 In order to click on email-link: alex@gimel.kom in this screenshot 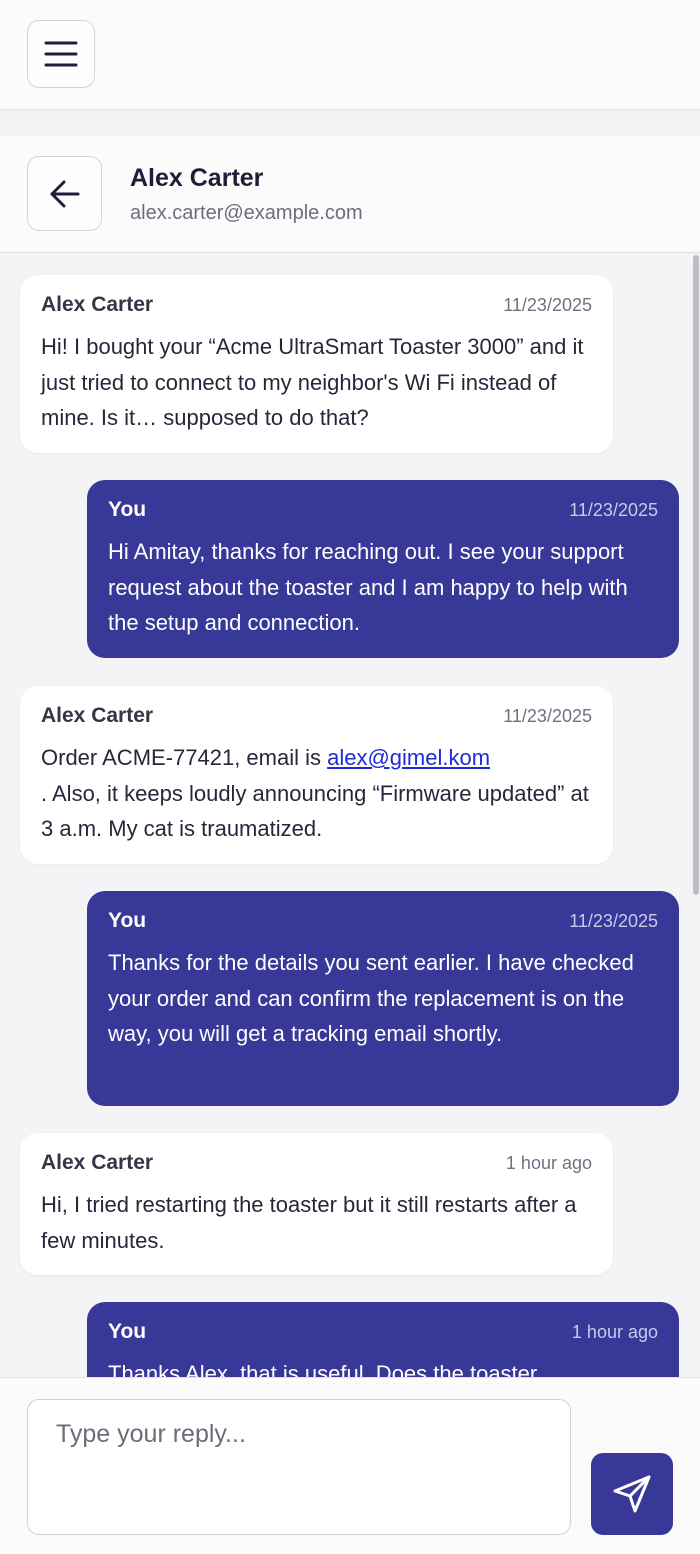, I will do `click(408, 757)`.